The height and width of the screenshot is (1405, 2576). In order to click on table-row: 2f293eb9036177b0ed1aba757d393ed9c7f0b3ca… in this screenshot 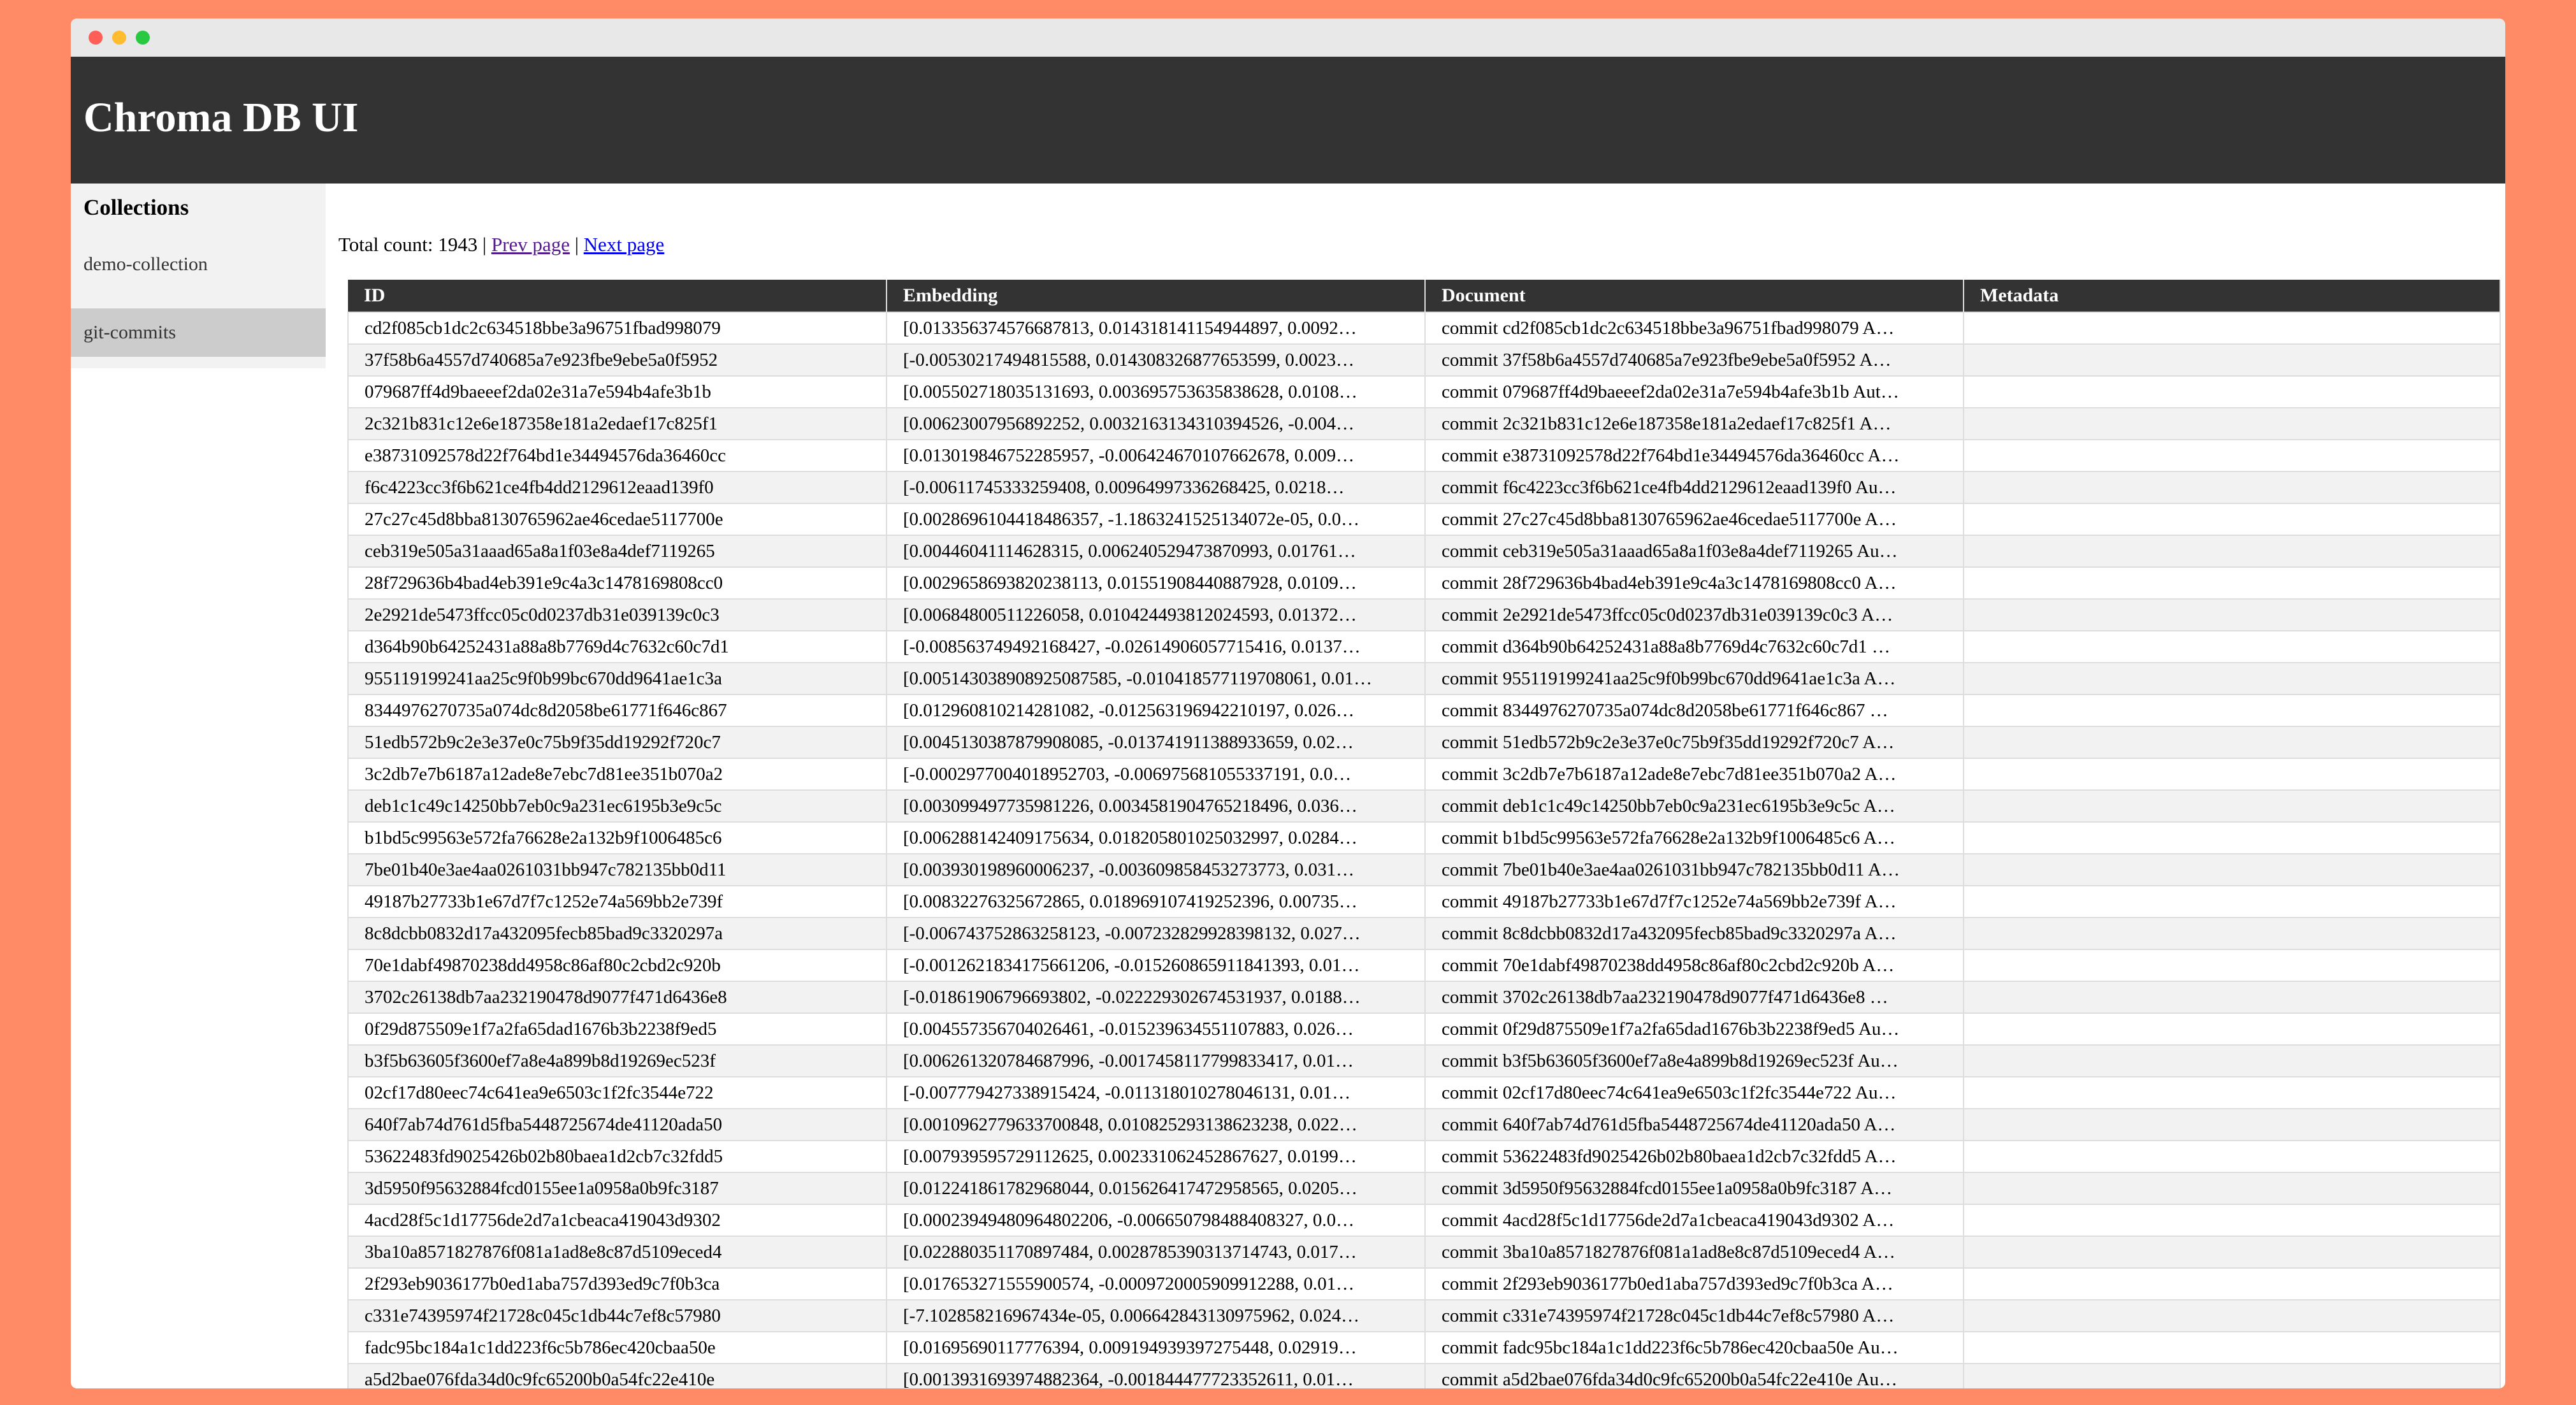, I will do `click(1424, 1284)`.